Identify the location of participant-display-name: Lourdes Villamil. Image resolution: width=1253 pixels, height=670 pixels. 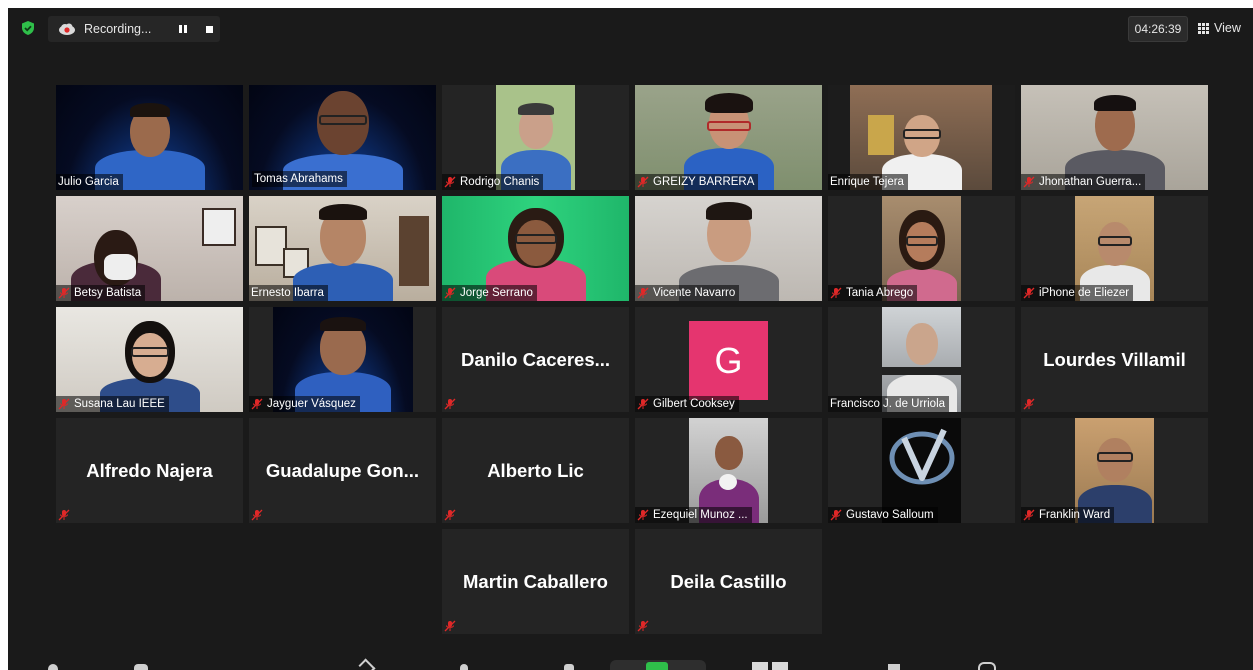
(1114, 359).